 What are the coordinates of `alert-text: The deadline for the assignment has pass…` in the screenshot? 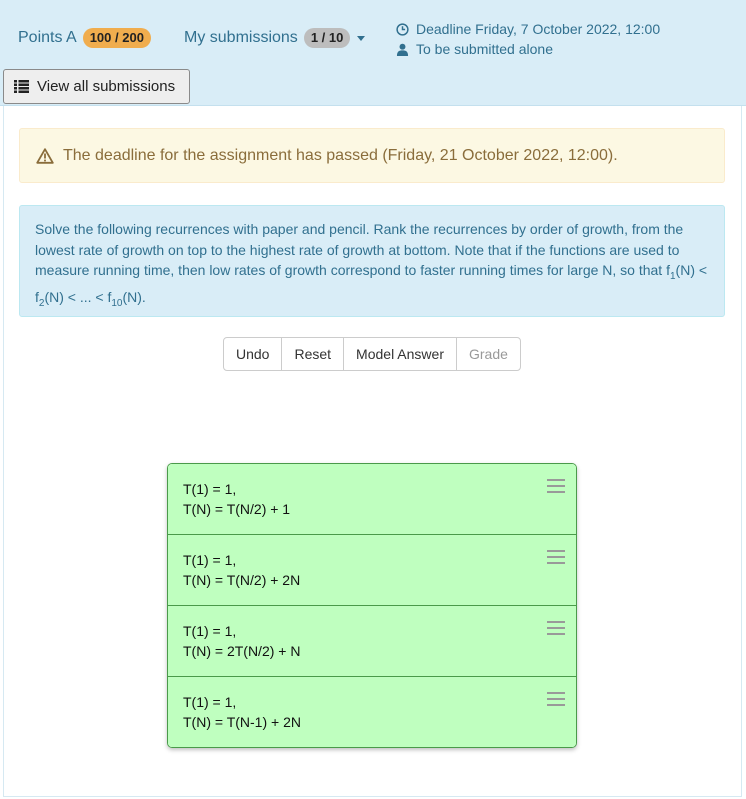 It's located at (340, 155).